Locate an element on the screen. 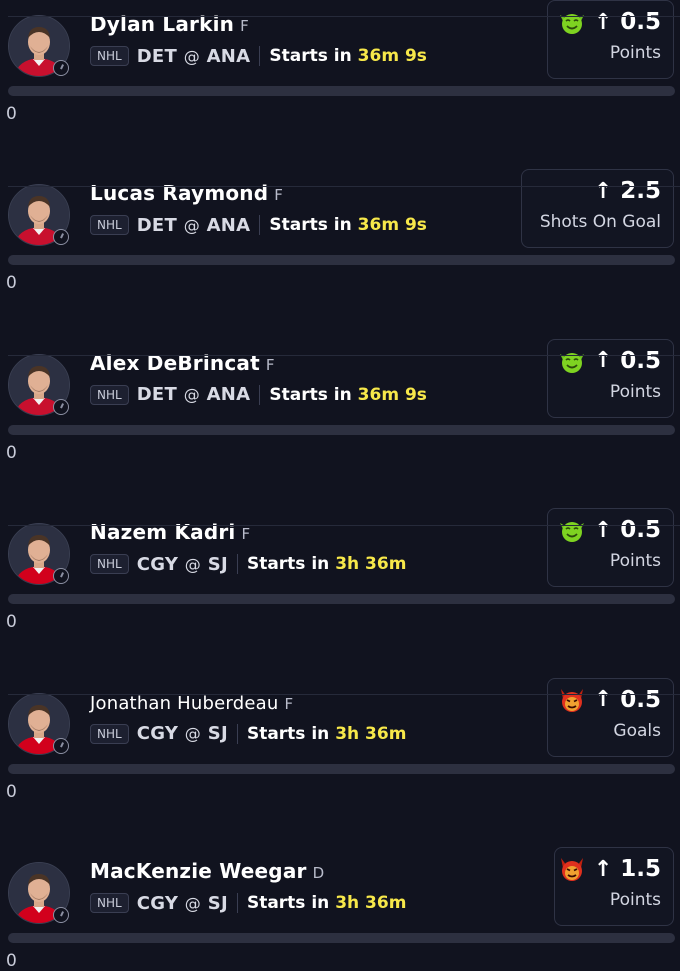 This screenshot has width=680, height=971. starts-label: Starts in is located at coordinates (288, 903).